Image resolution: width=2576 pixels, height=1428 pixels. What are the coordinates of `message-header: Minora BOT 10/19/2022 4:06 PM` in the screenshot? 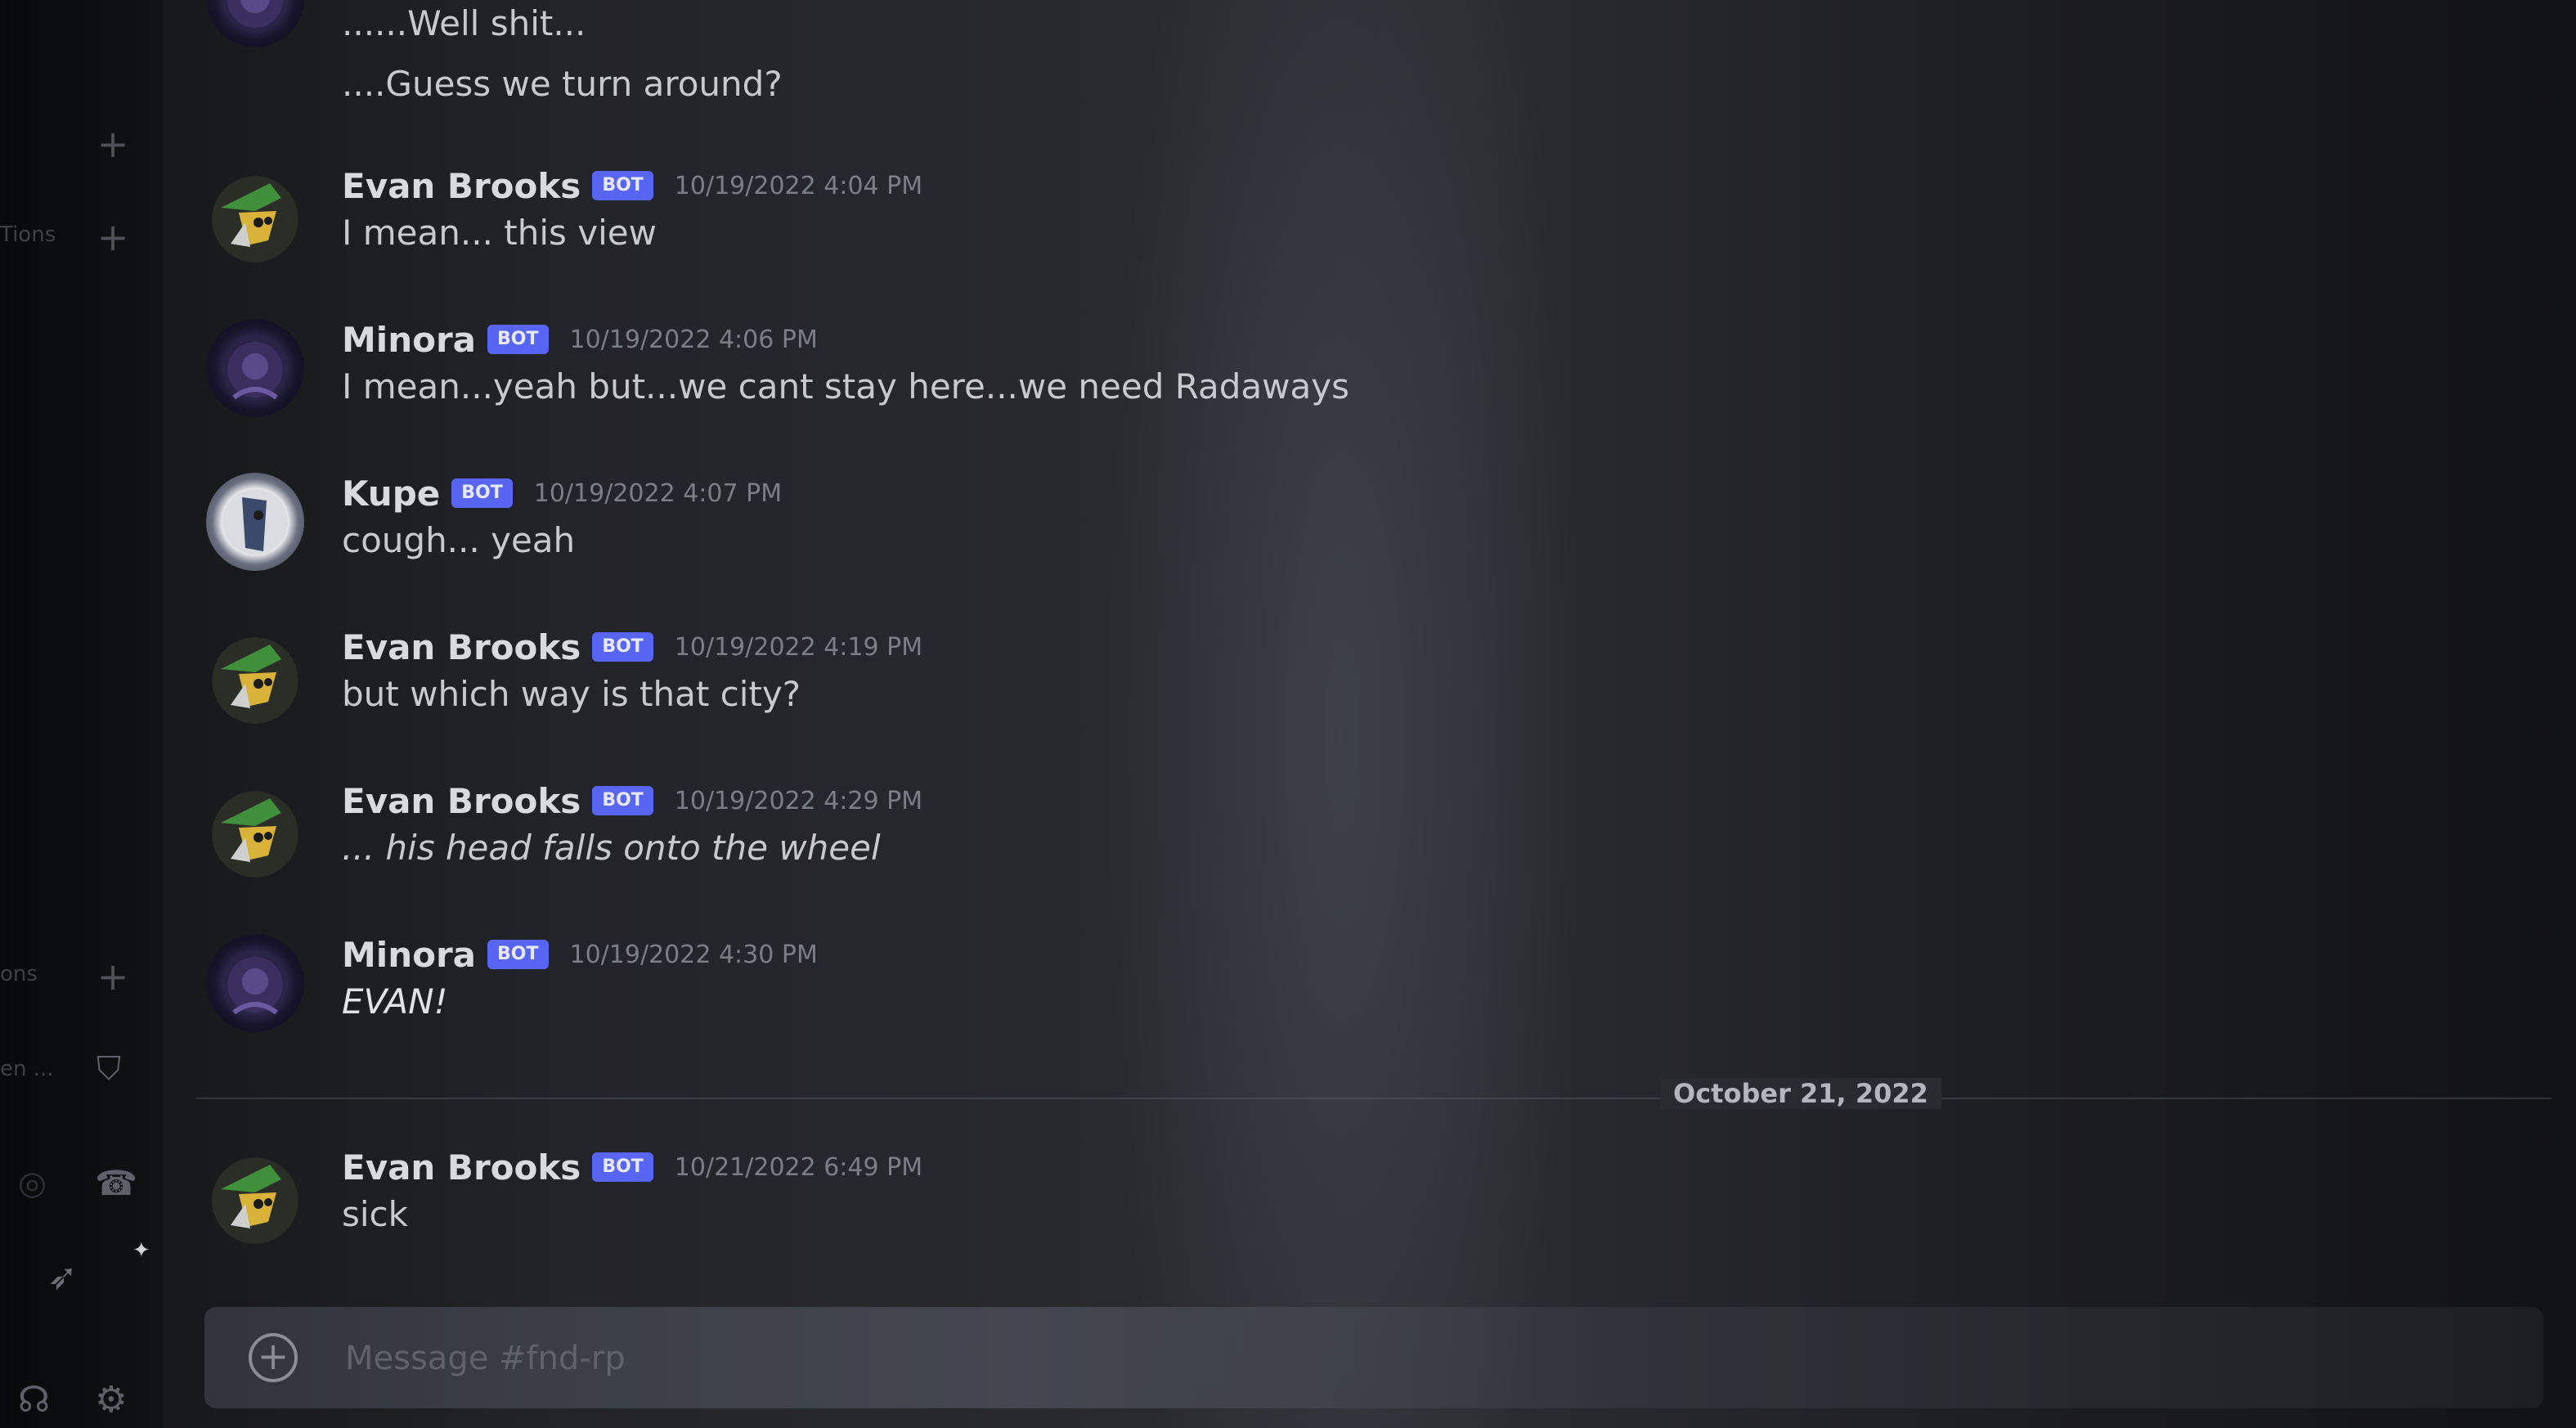 It's located at (580, 339).